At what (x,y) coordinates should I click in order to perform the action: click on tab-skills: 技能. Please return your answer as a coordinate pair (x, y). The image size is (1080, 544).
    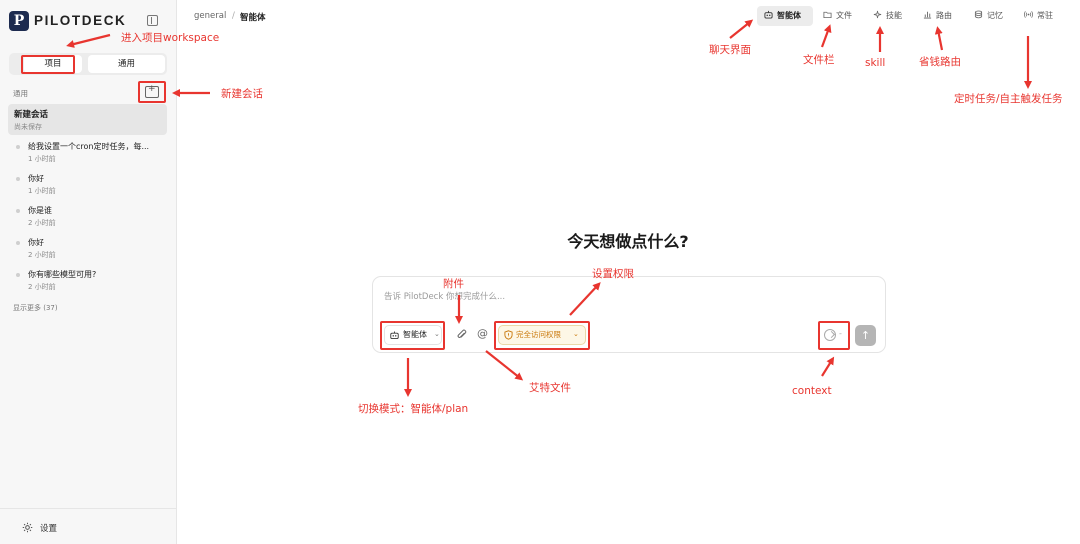
    Looking at the image, I should click on (887, 16).